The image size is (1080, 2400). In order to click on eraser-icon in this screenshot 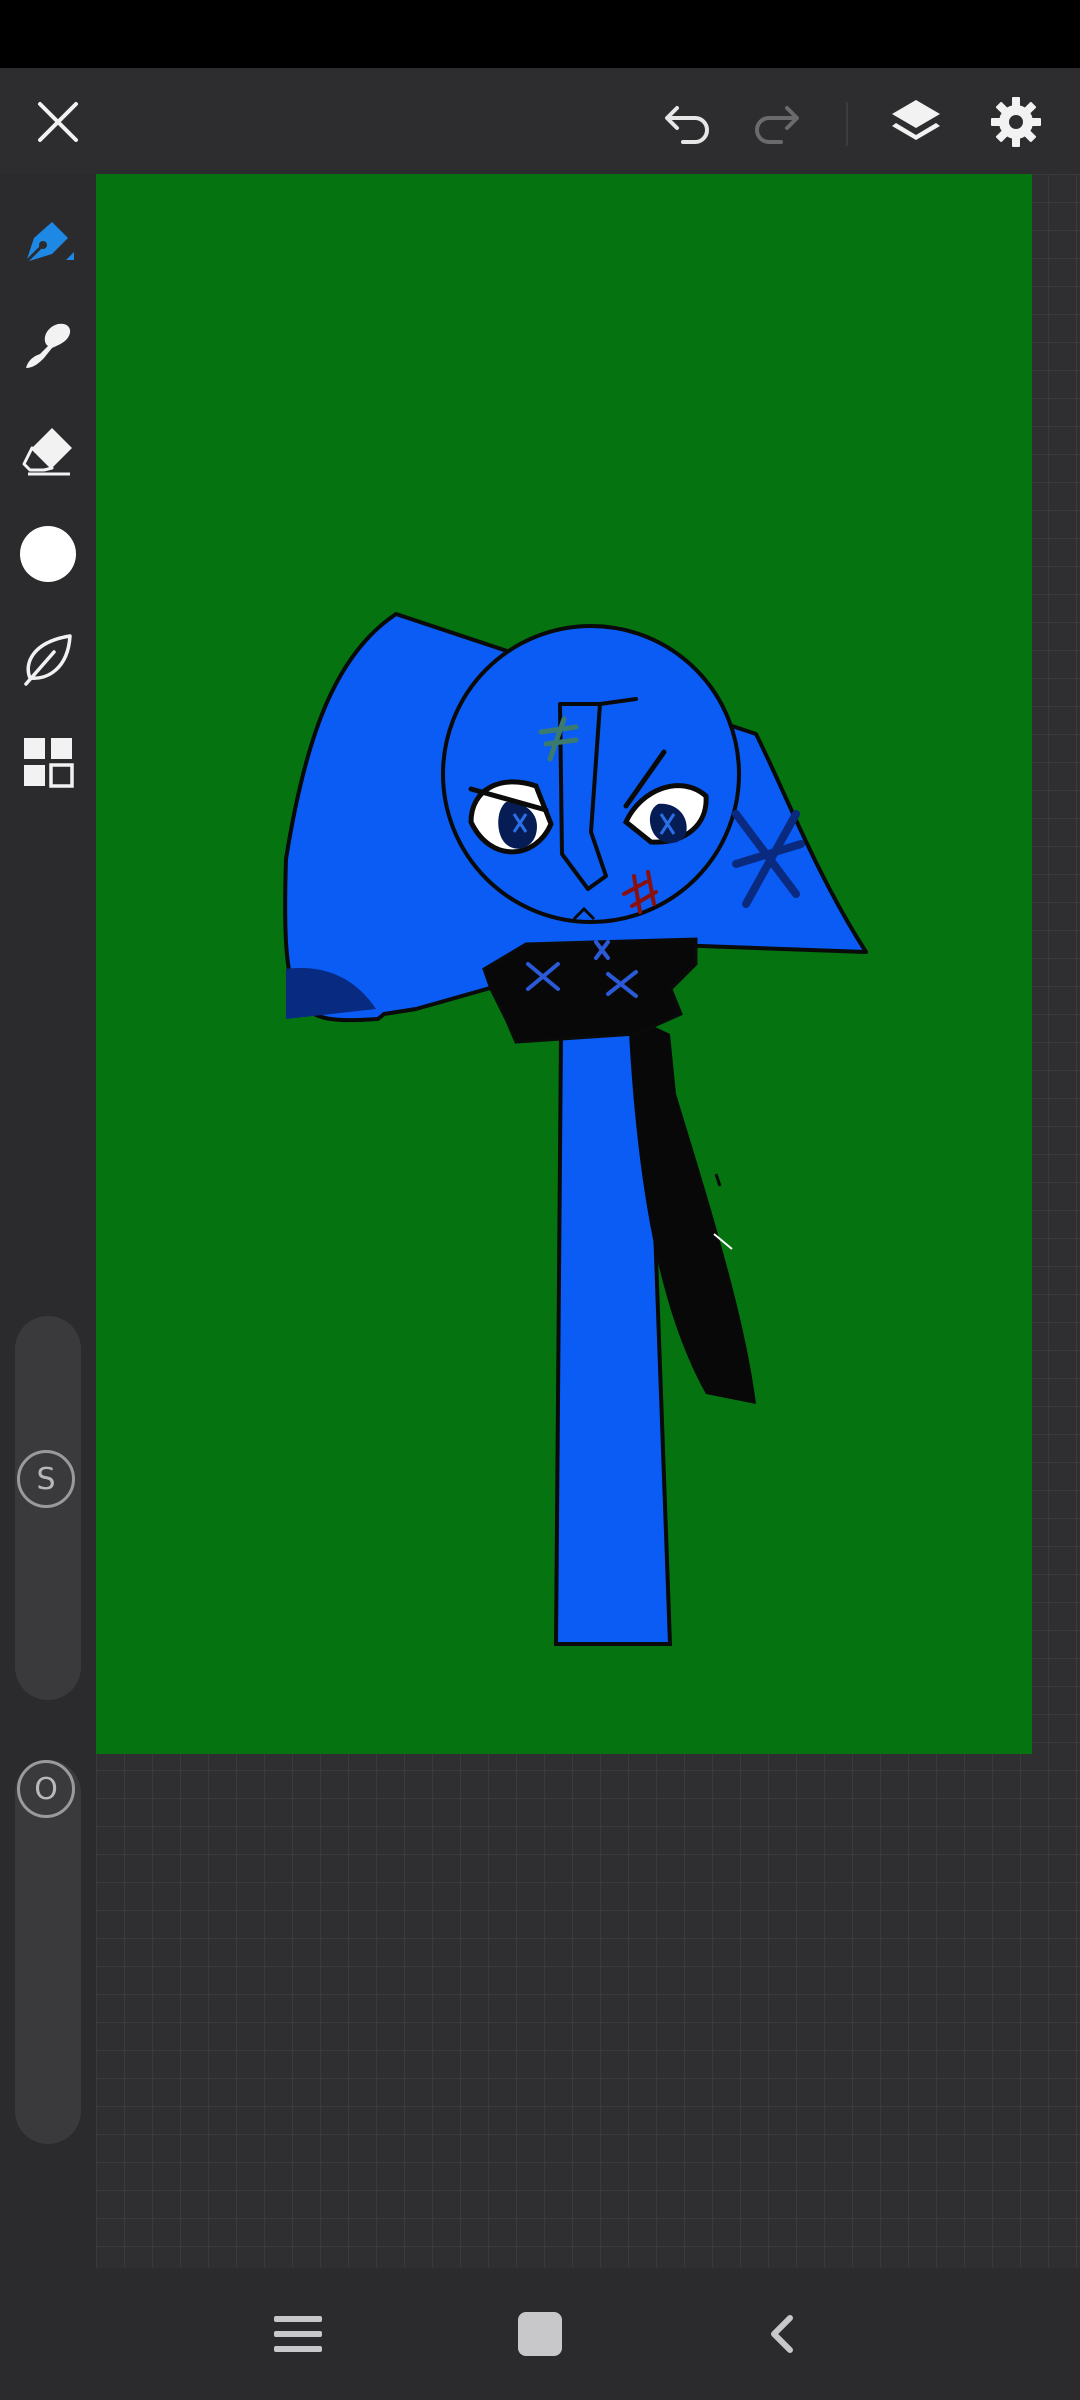, I will do `click(47, 452)`.